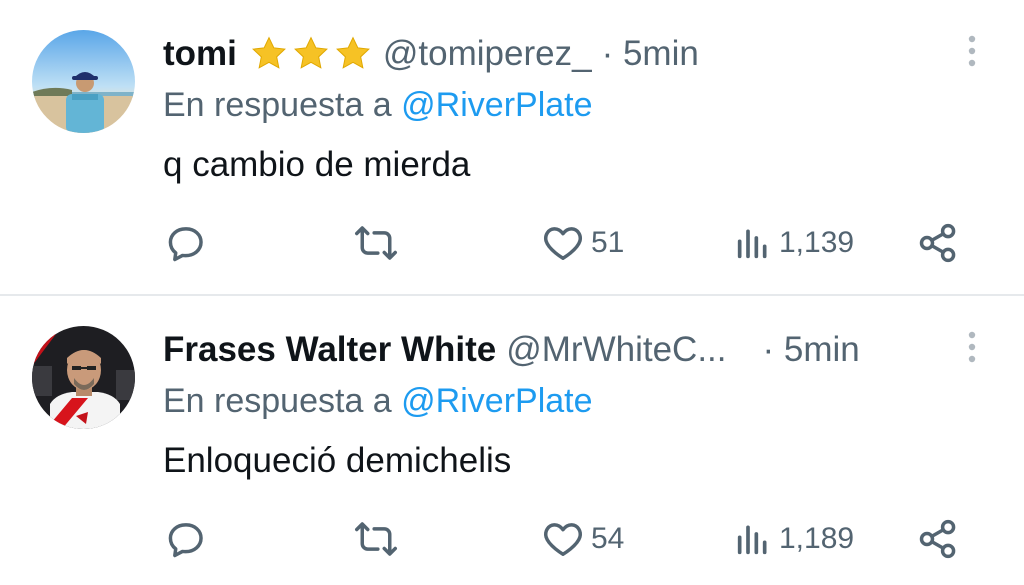 Image resolution: width=1024 pixels, height=585 pixels. What do you see at coordinates (487, 54) in the screenshot?
I see `handle: @tomiperez_` at bounding box center [487, 54].